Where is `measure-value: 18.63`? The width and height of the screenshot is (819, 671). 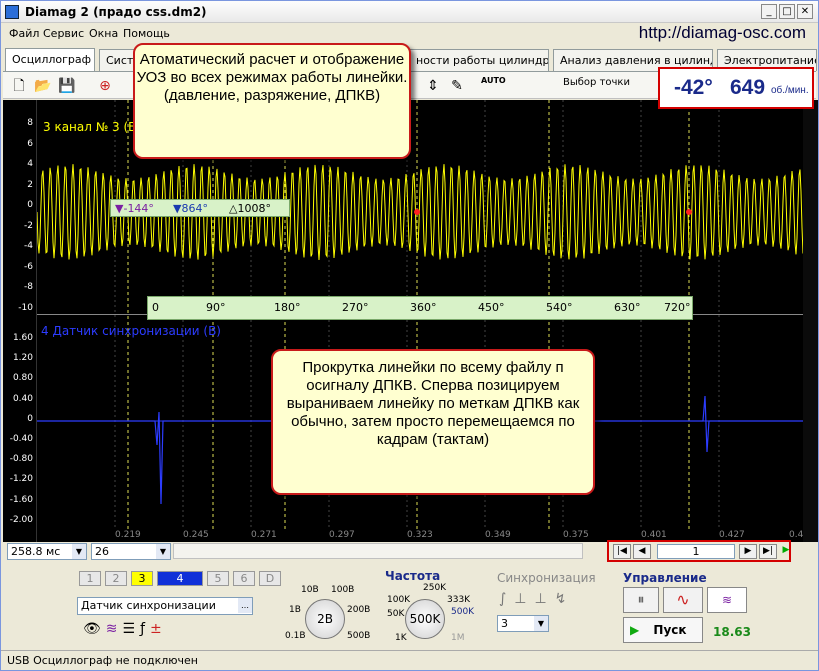
measure-value: 18.63 is located at coordinates (732, 632).